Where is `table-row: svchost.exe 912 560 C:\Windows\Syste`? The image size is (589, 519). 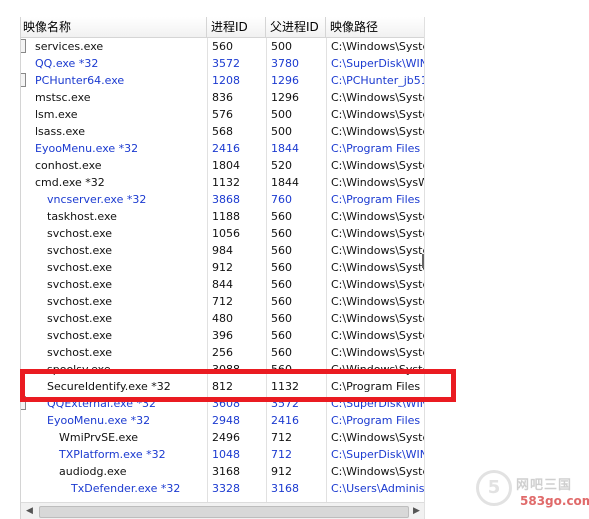 table-row: svchost.exe 912 560 C:\Windows\Syste is located at coordinates (223, 267).